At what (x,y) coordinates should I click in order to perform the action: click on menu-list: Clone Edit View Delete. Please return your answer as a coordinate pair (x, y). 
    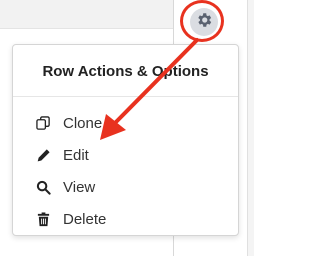
    Looking at the image, I should click on (70, 171).